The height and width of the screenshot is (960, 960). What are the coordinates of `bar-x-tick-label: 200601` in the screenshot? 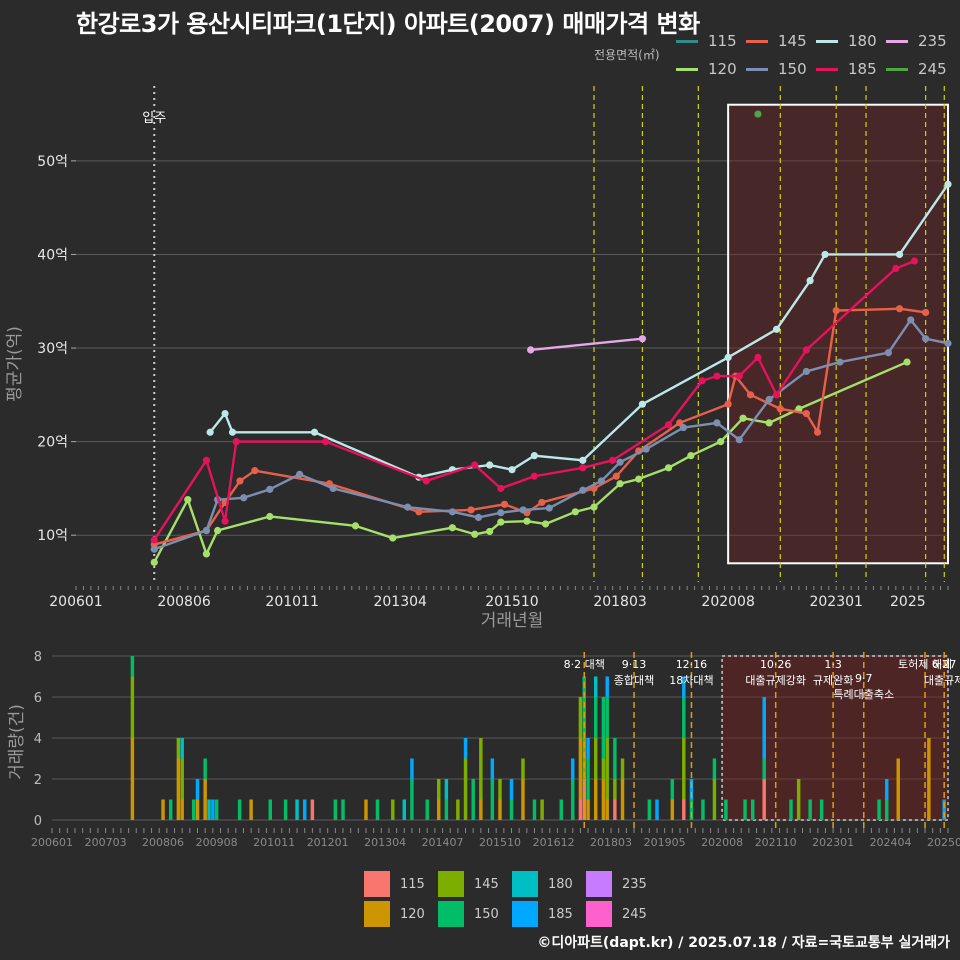 It's located at (52, 842).